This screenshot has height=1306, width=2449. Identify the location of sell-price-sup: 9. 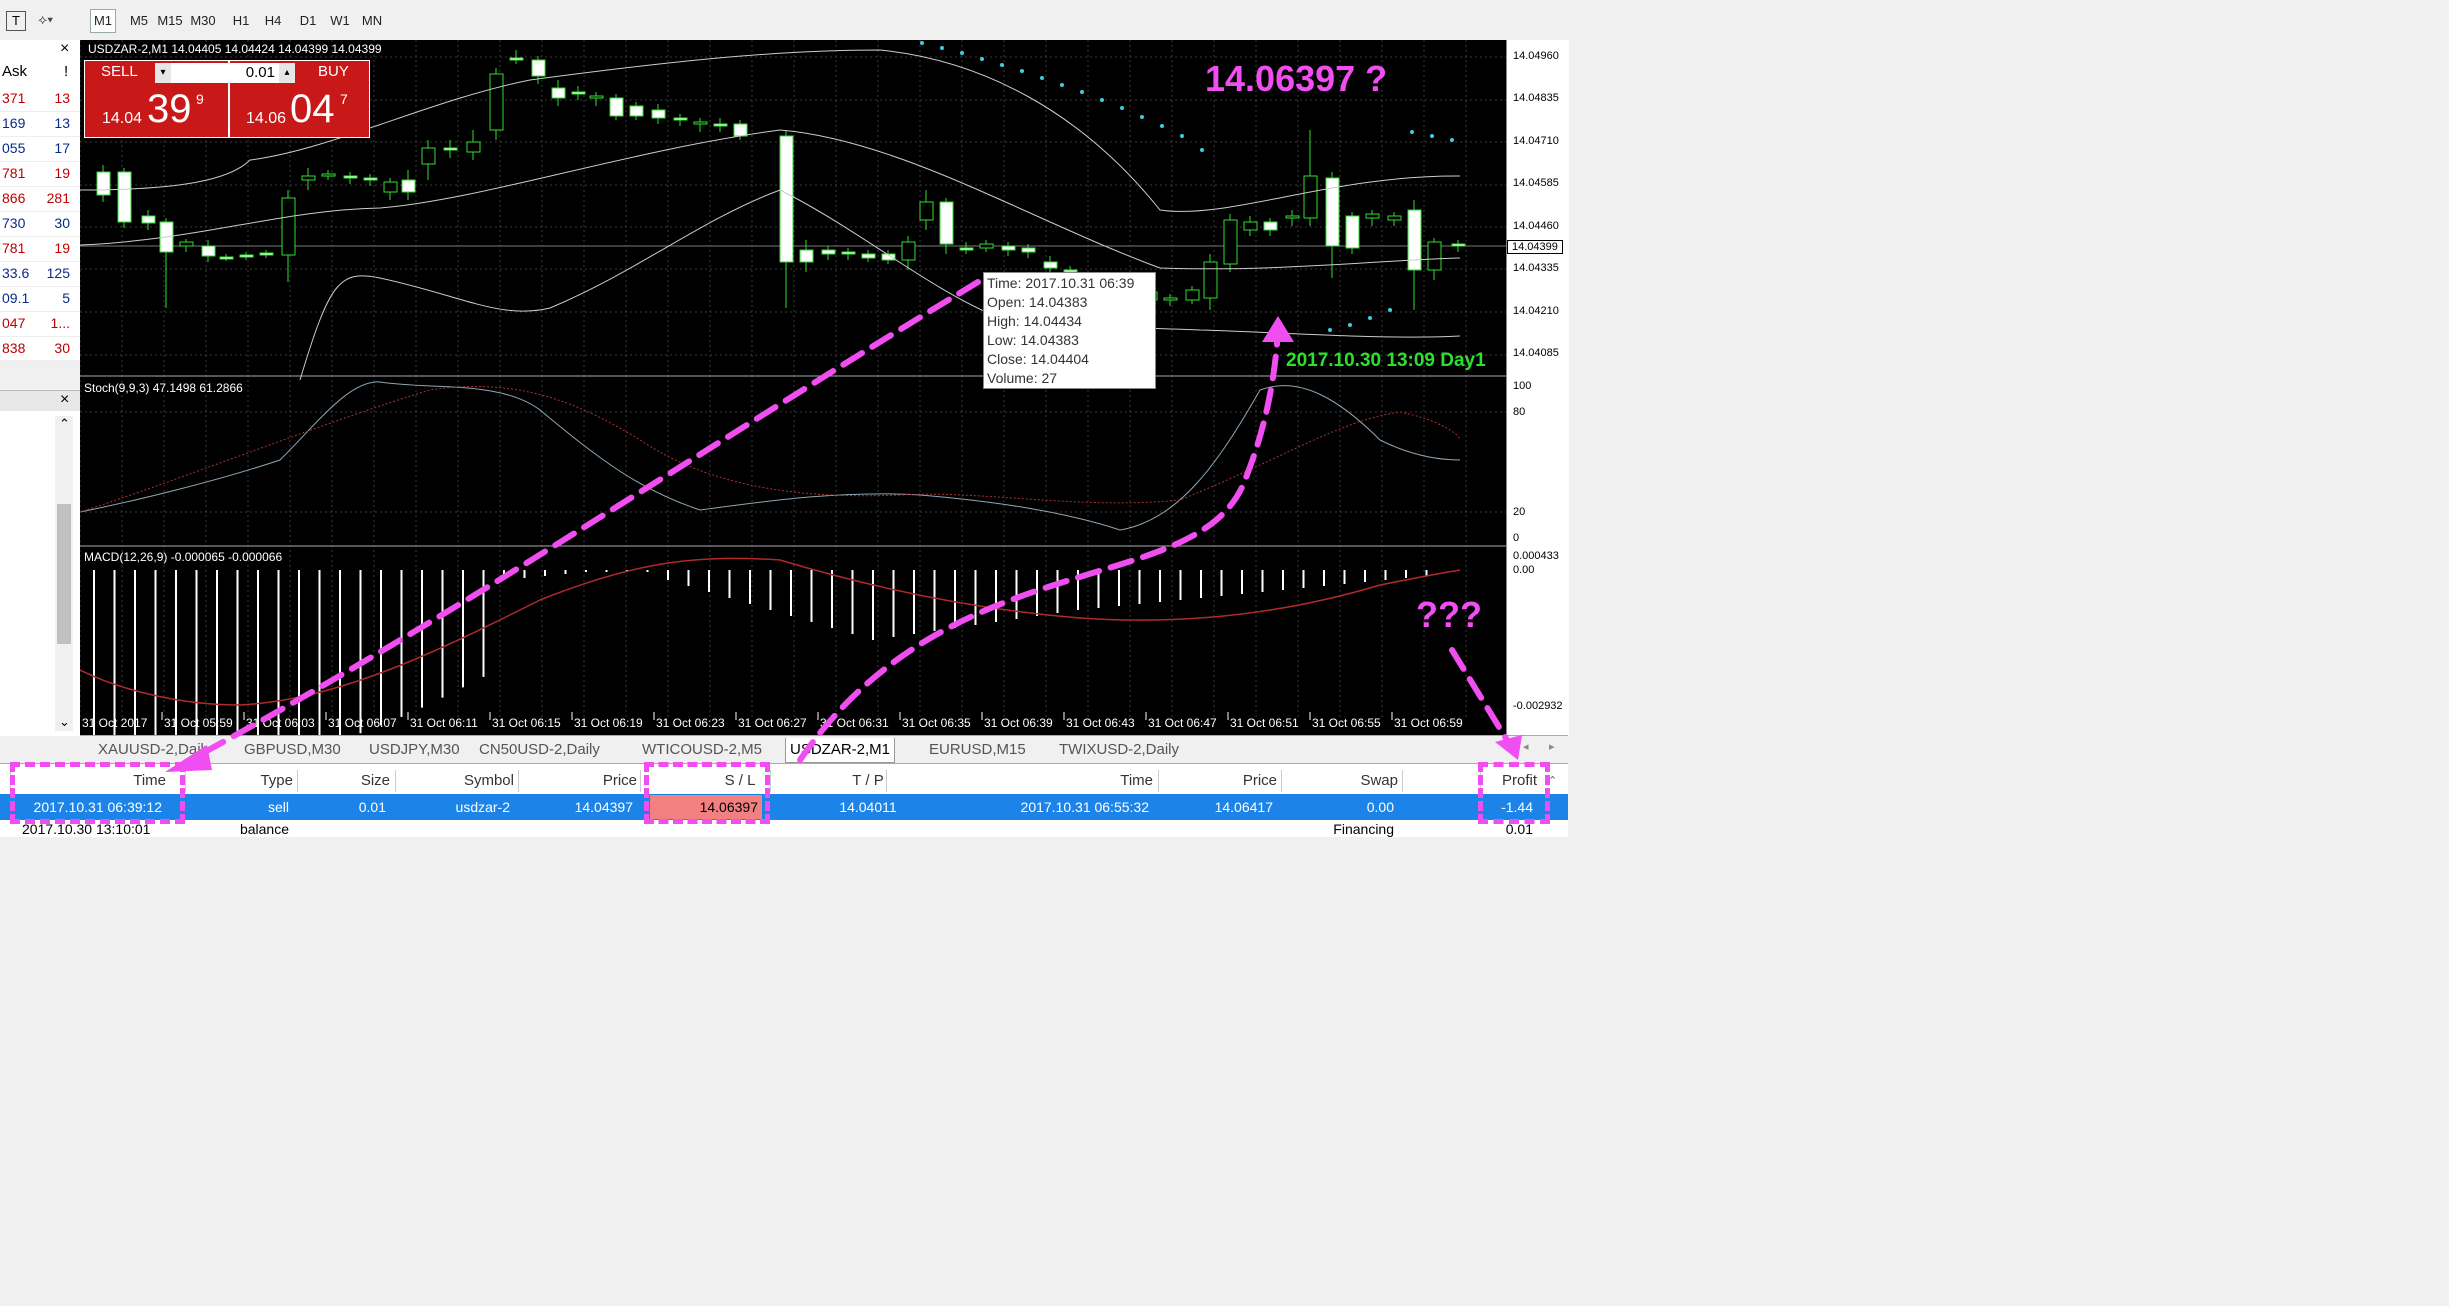
(200, 99).